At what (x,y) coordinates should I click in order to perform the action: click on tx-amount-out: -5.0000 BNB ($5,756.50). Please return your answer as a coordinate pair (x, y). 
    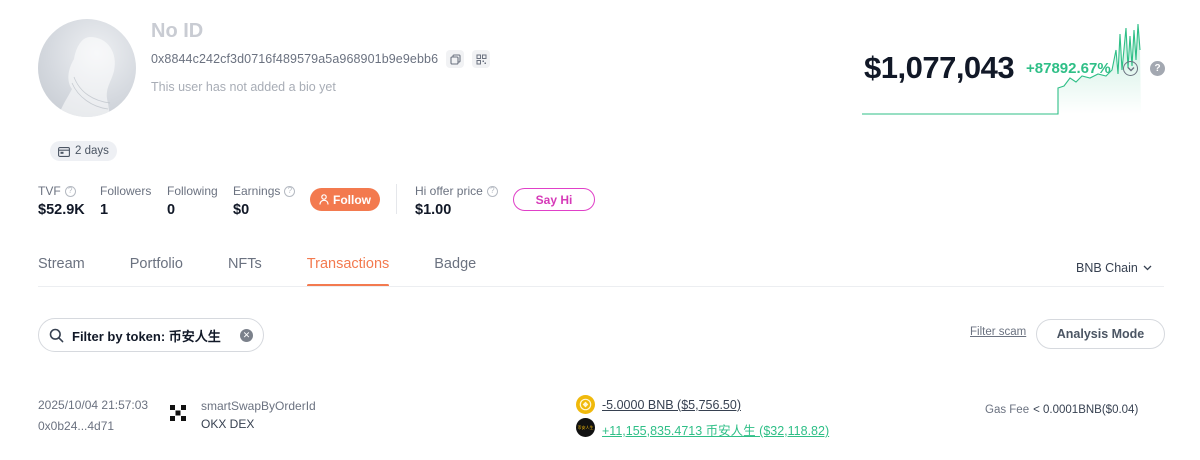
    Looking at the image, I should click on (671, 405).